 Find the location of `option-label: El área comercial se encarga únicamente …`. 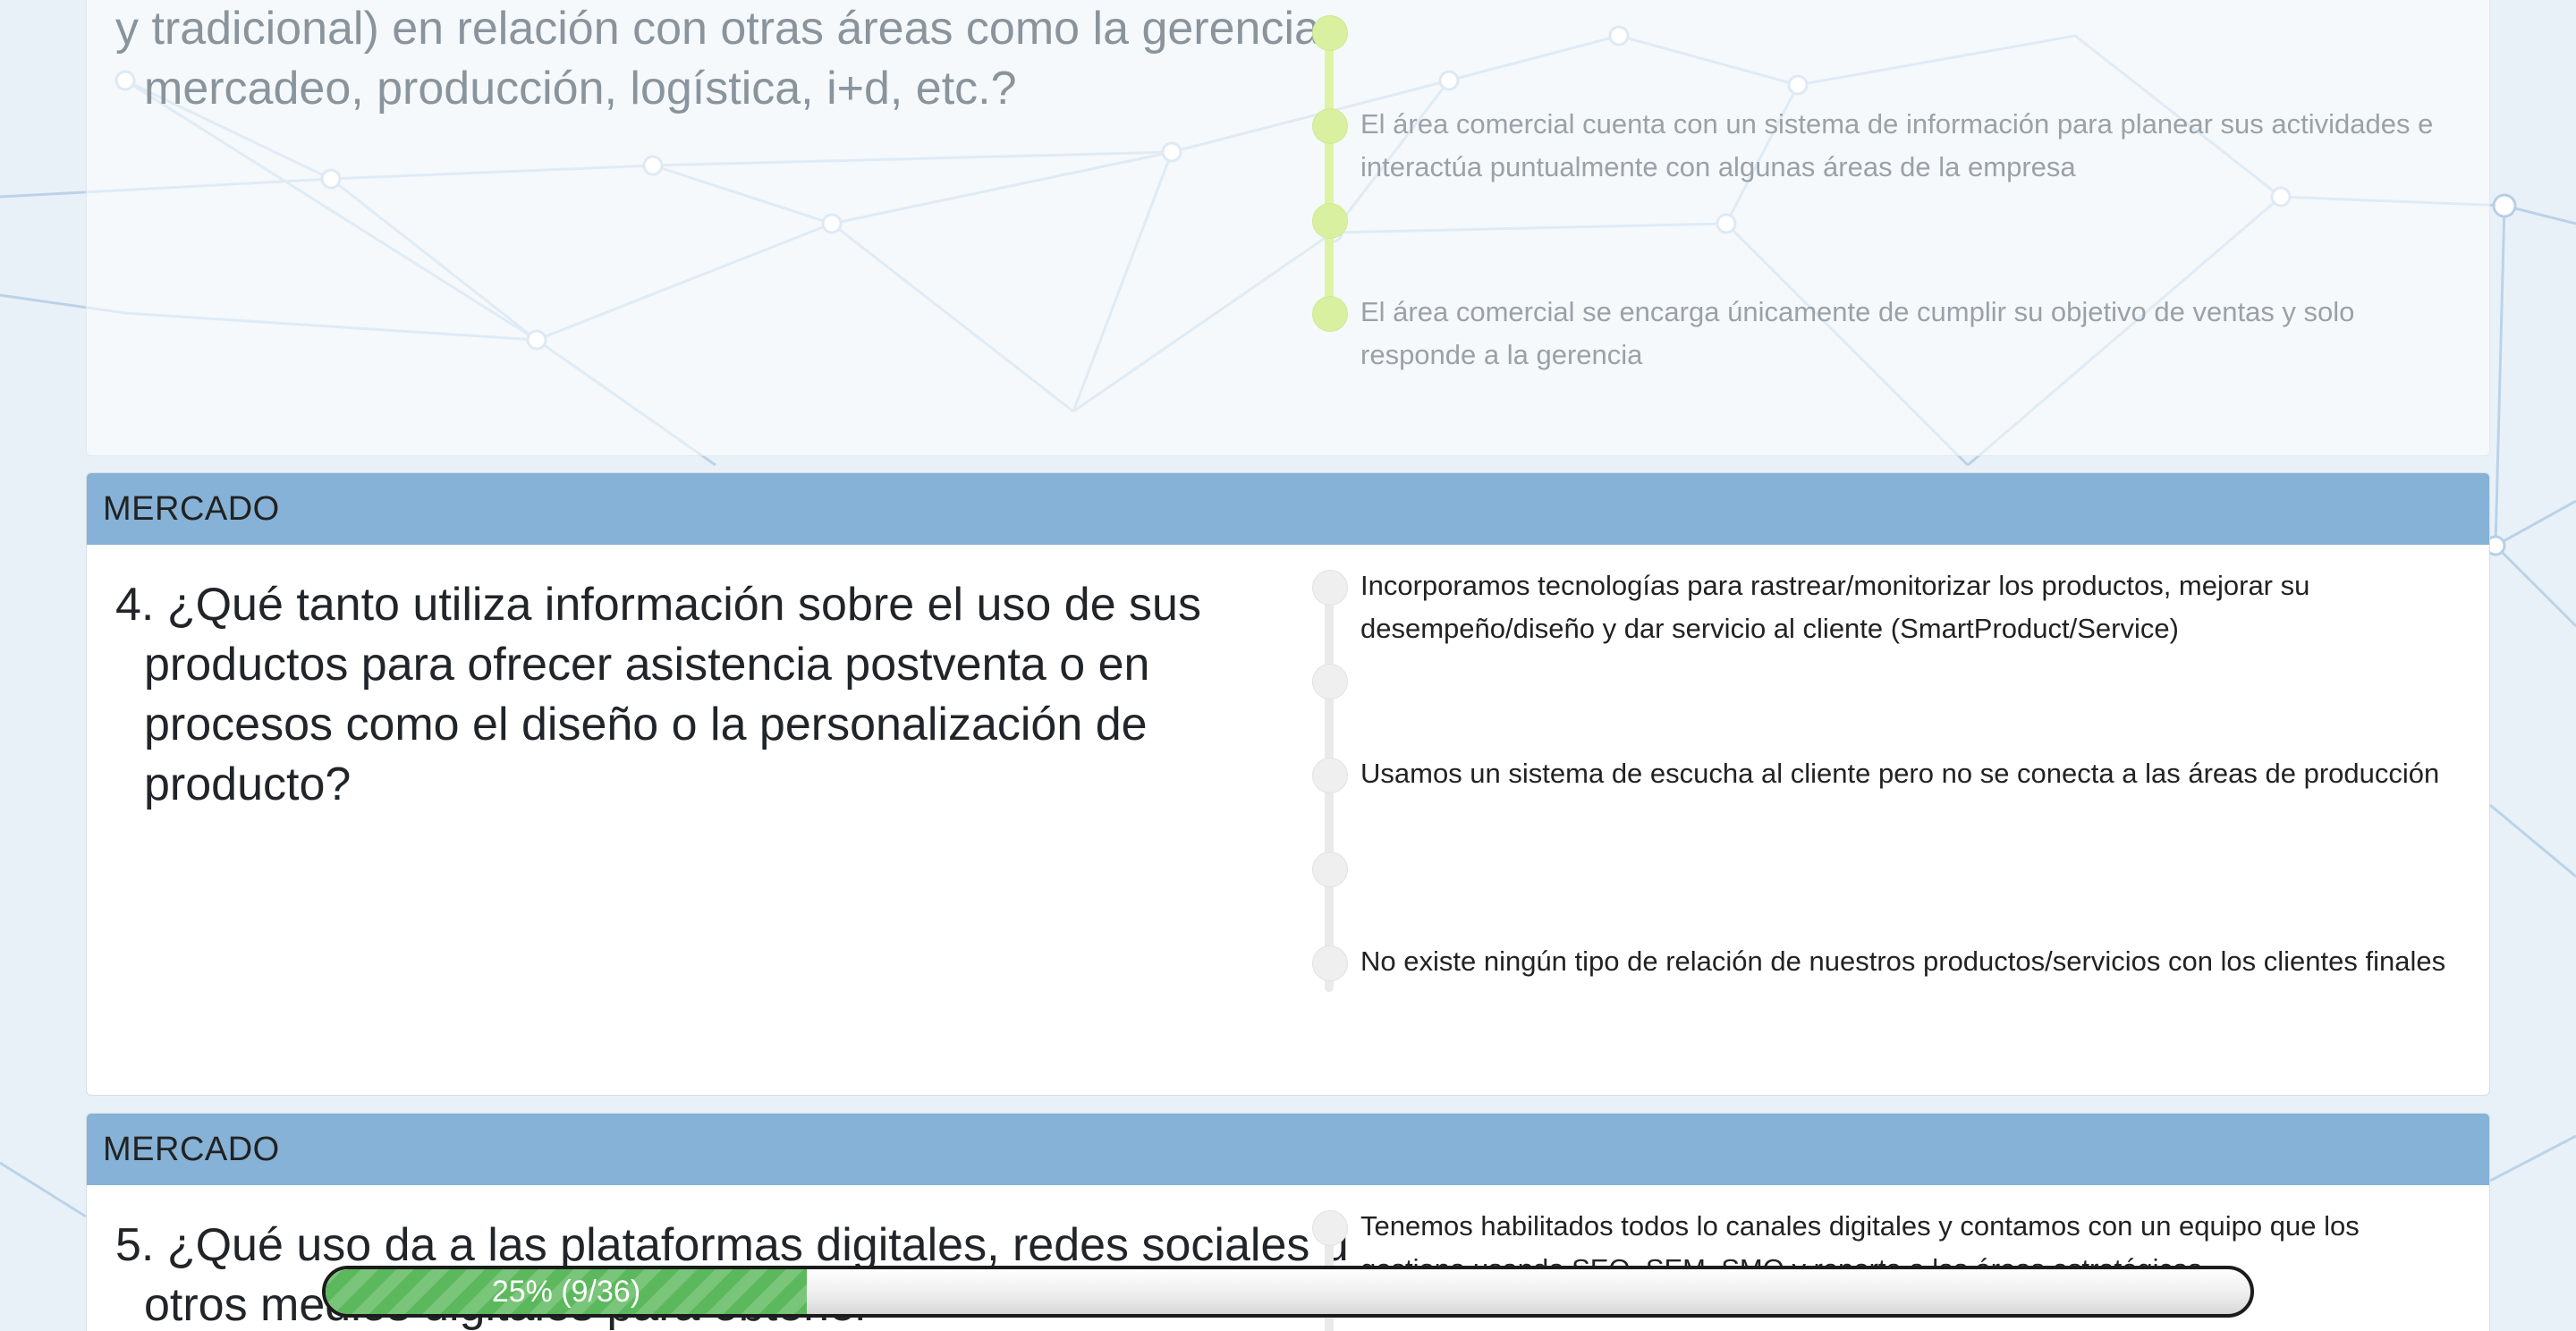

option-label: El área comercial se encarga únicamente … is located at coordinates (1906, 334).